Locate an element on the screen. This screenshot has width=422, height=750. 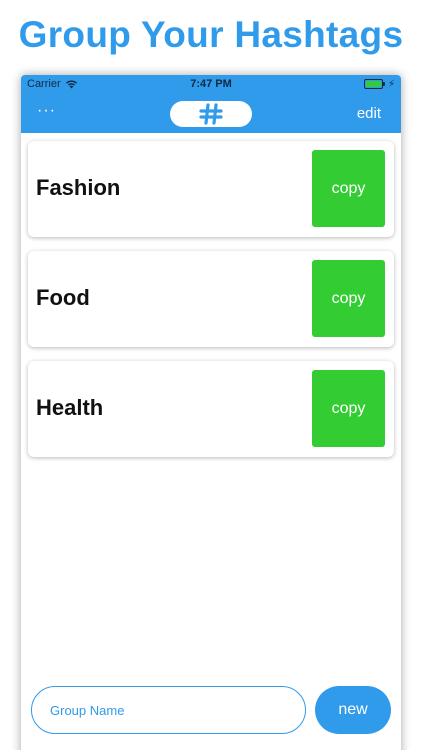
group-card-food: Food copy is located at coordinates (211, 299).